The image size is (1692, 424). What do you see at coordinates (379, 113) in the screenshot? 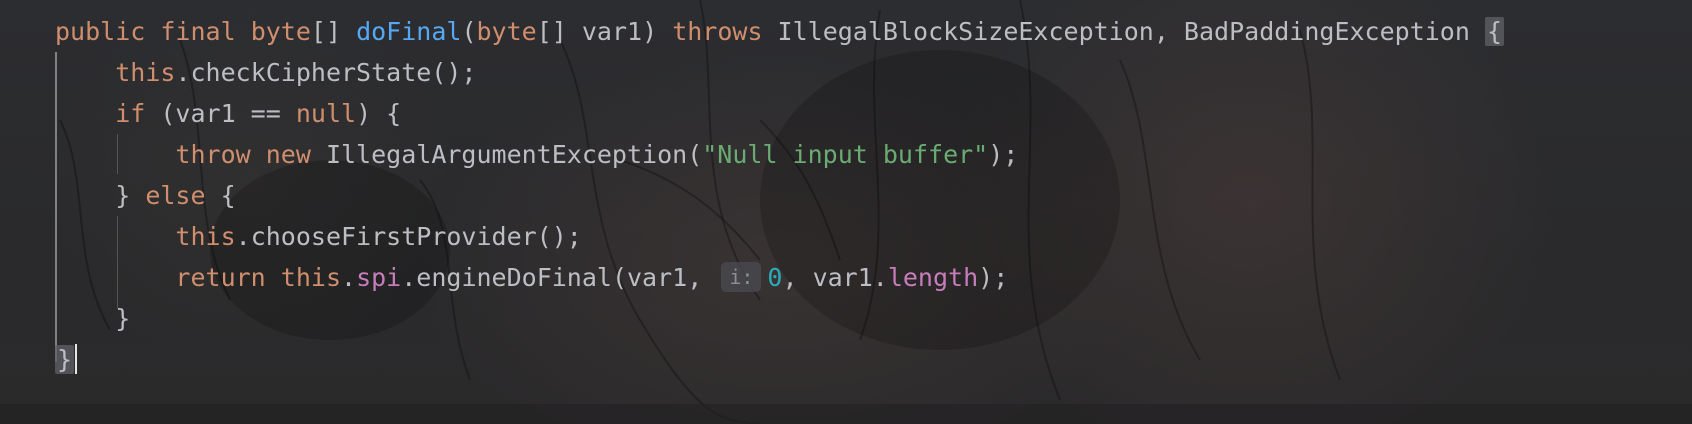
I see `code-text: ) {` at bounding box center [379, 113].